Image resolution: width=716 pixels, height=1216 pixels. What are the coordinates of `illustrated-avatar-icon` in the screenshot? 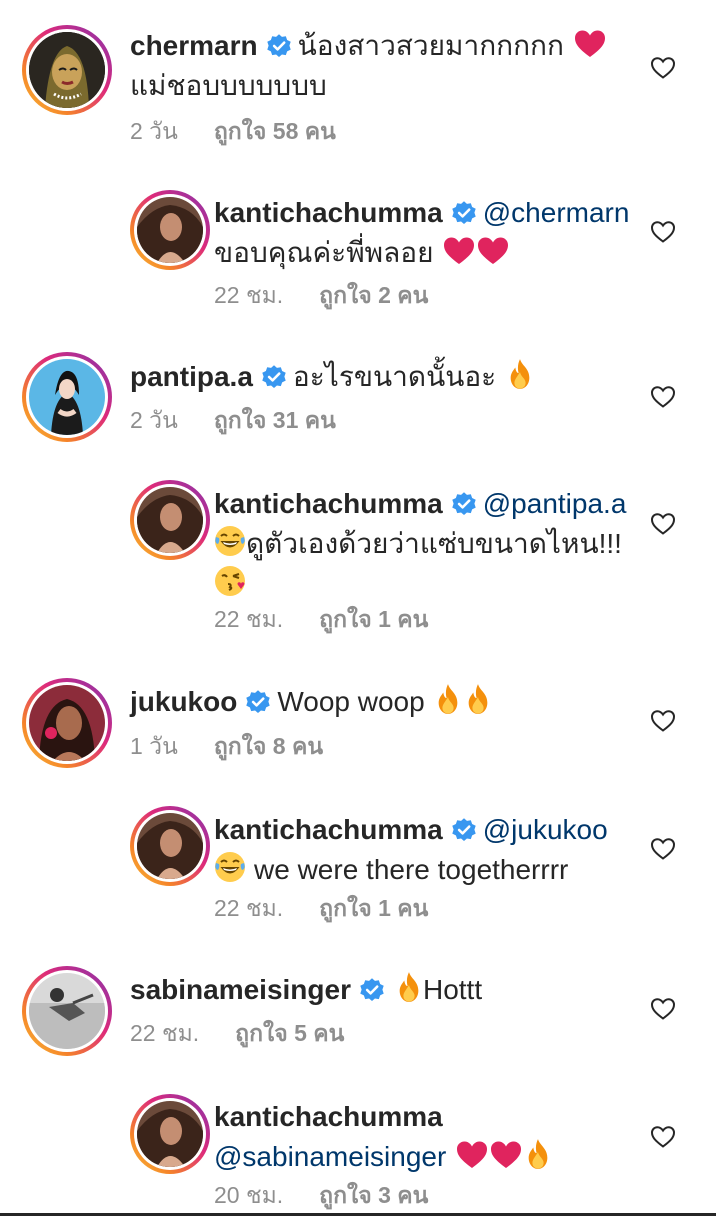 It's located at (67, 397).